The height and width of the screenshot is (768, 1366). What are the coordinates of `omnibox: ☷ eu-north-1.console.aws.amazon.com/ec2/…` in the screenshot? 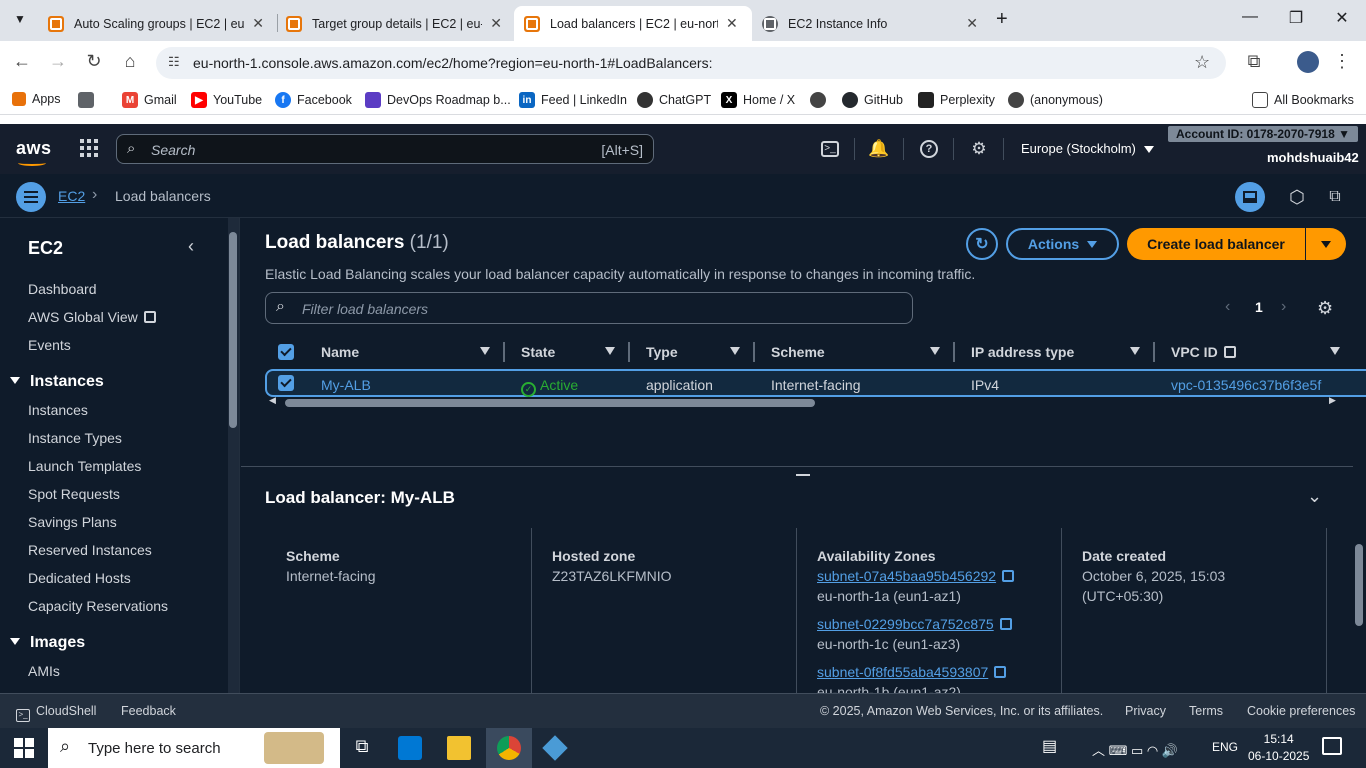 It's located at (691, 63).